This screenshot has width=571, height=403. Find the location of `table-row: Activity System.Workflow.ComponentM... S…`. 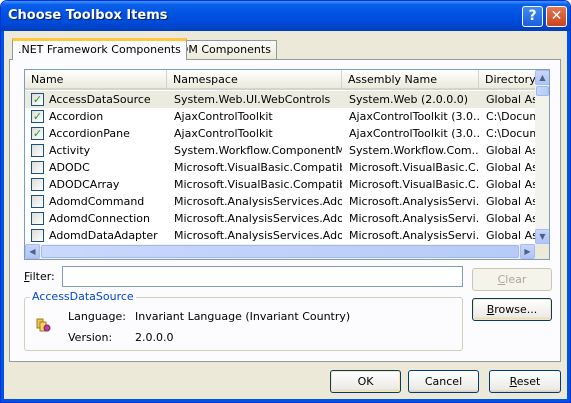

table-row: Activity System.Workflow.ComponentM... S… is located at coordinates (280, 150).